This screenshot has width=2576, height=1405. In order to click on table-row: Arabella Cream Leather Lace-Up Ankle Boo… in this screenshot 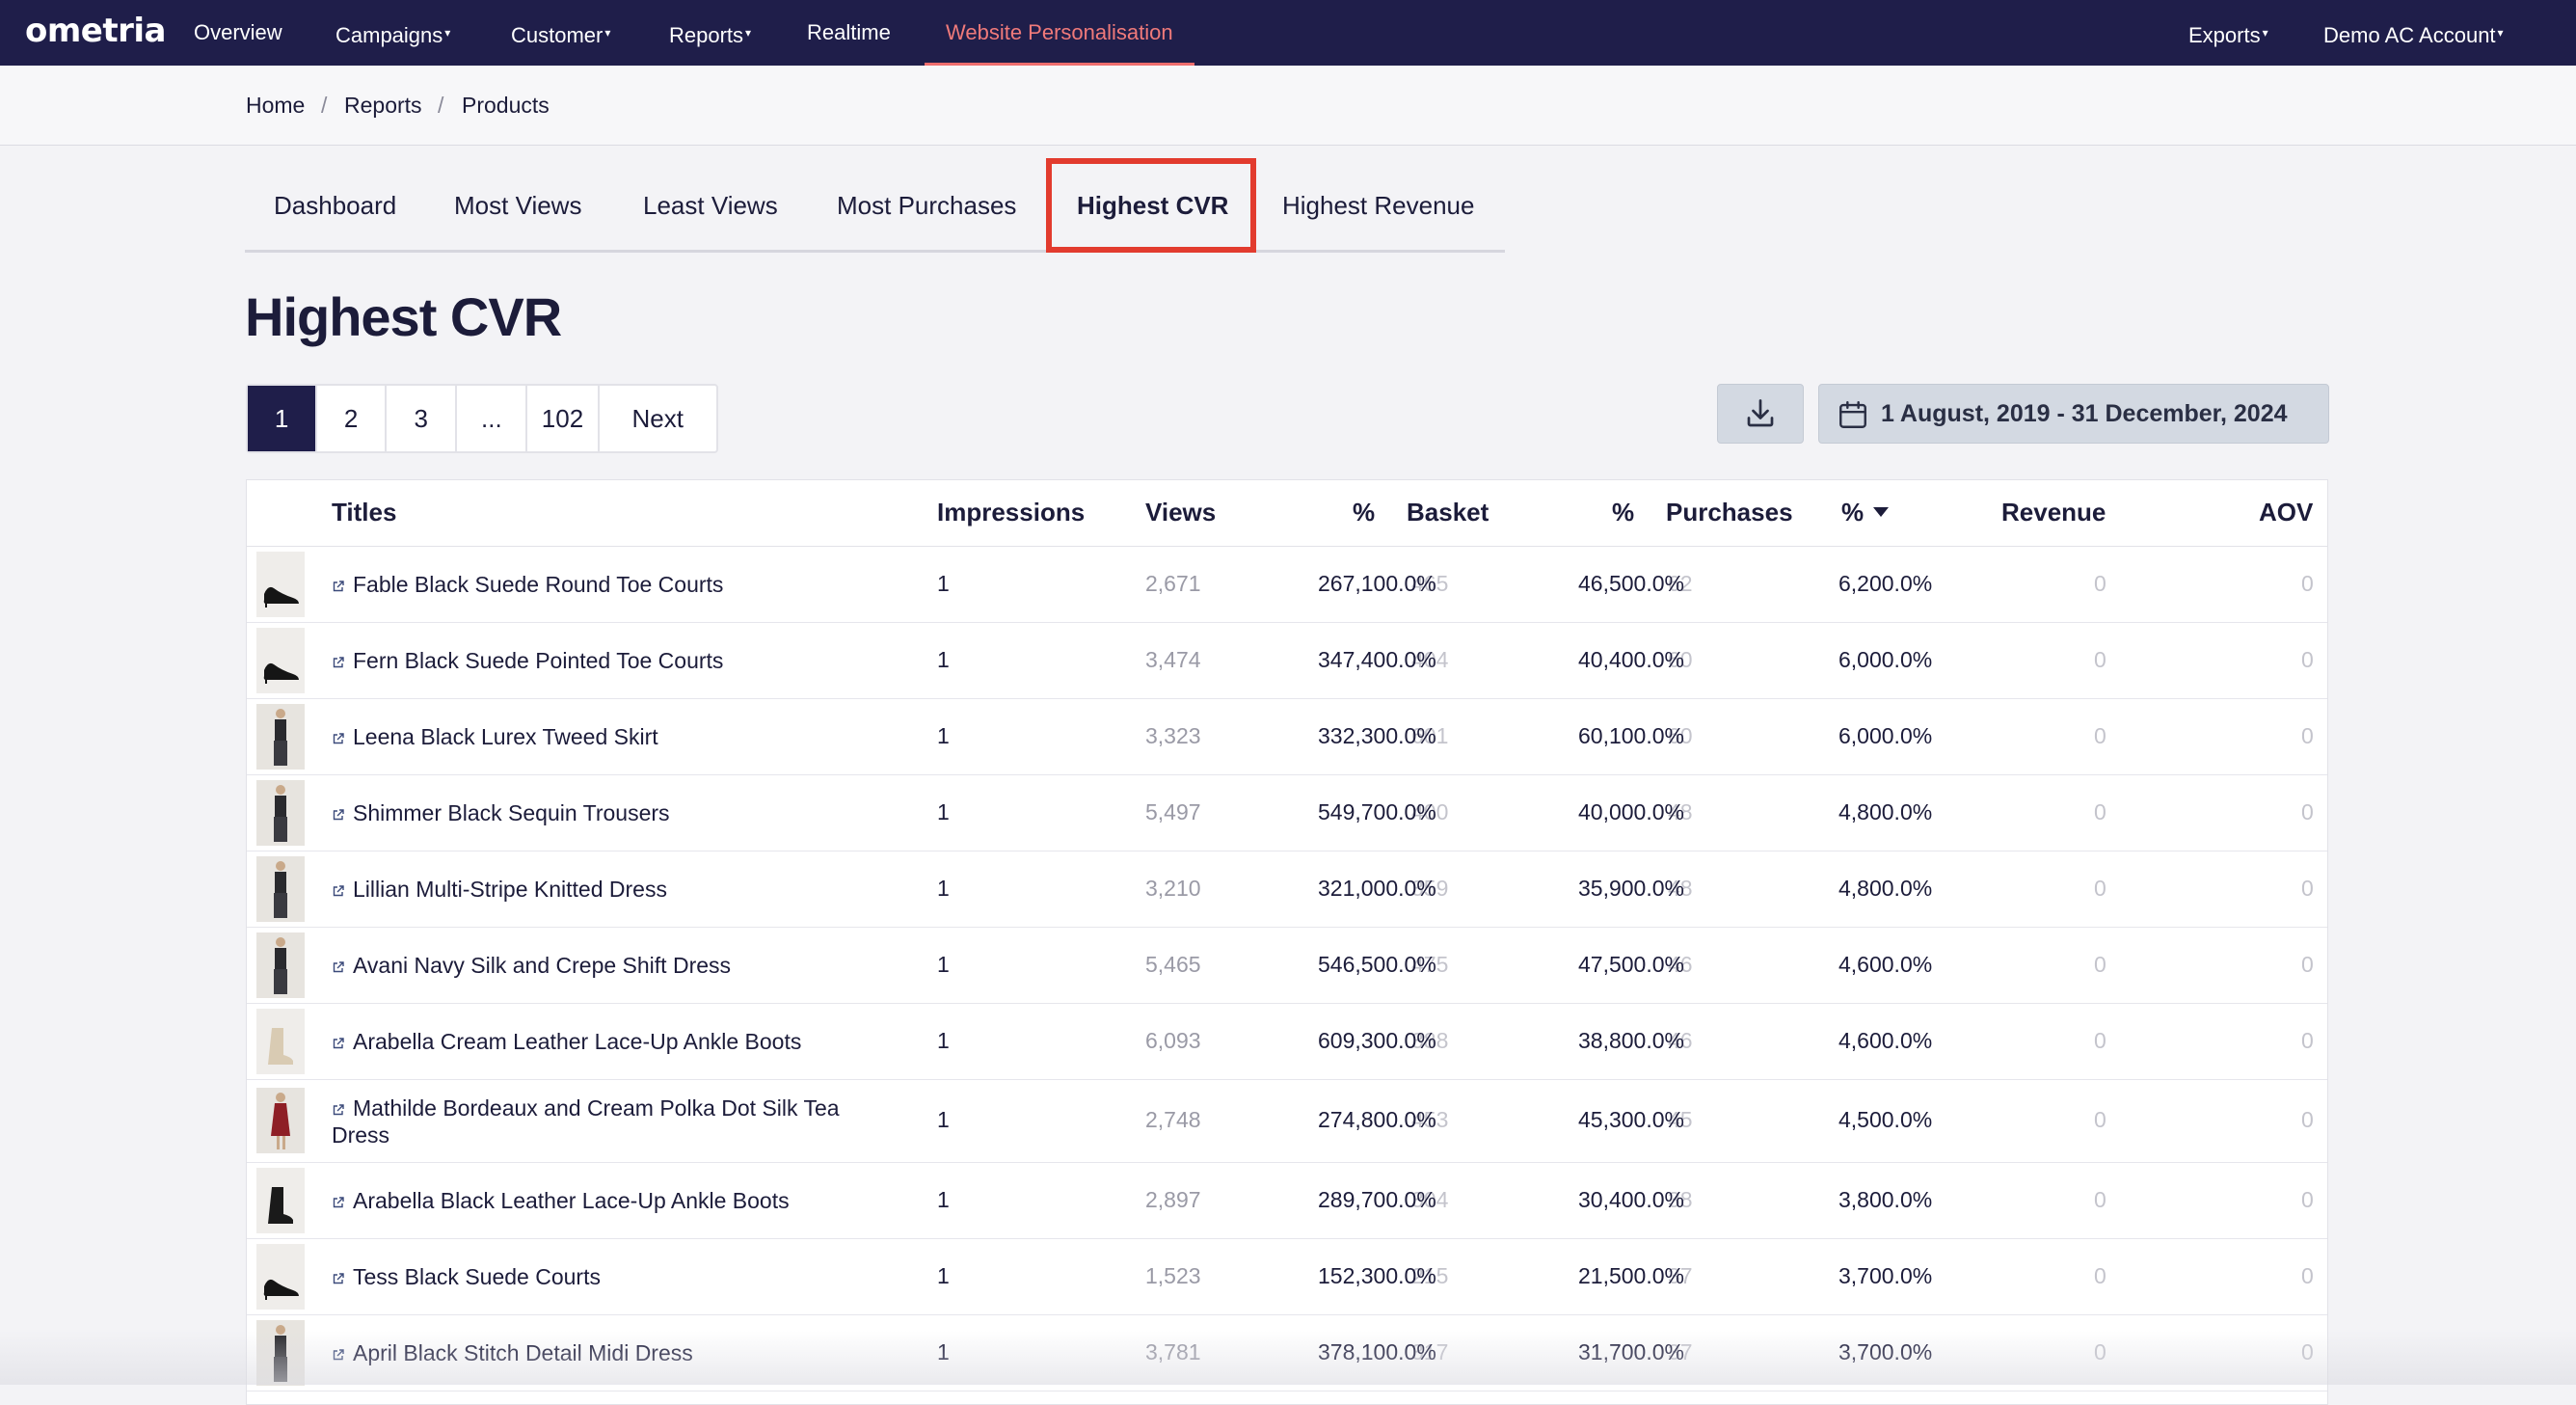, I will do `click(1287, 1041)`.